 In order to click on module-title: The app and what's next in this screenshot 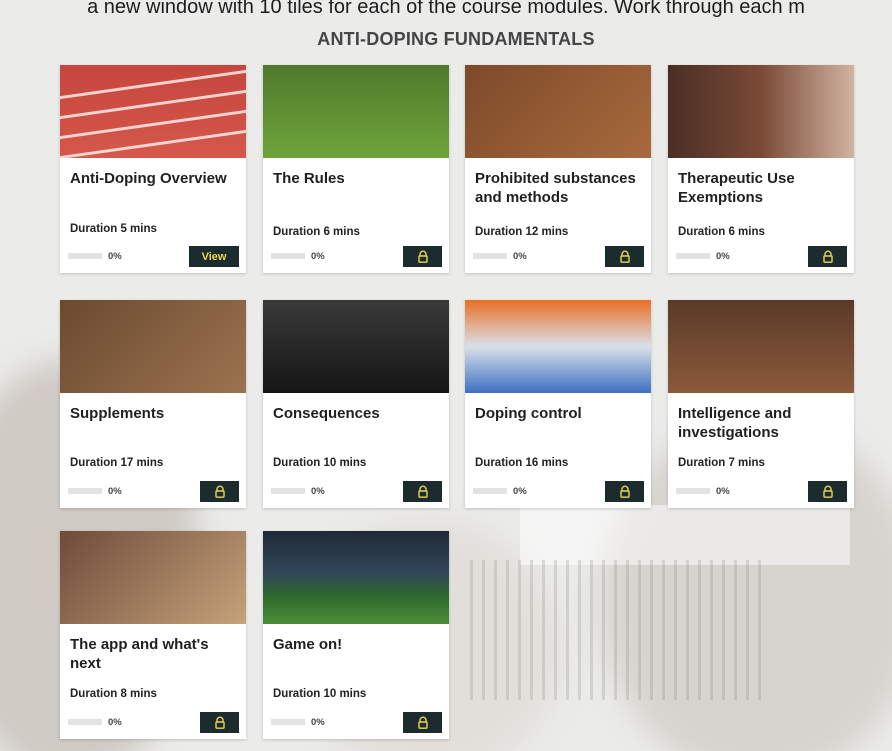, I will do `click(139, 654)`.